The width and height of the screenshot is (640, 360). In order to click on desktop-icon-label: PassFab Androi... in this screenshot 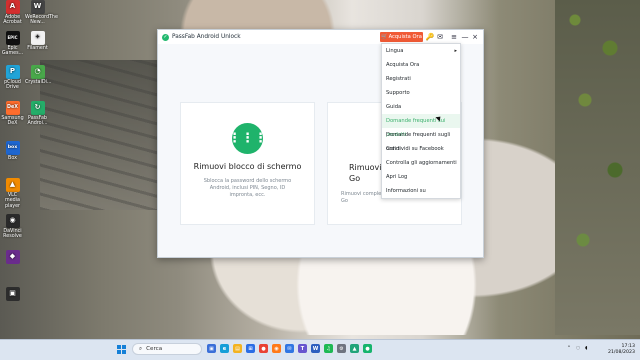, I will do `click(37, 121)`.